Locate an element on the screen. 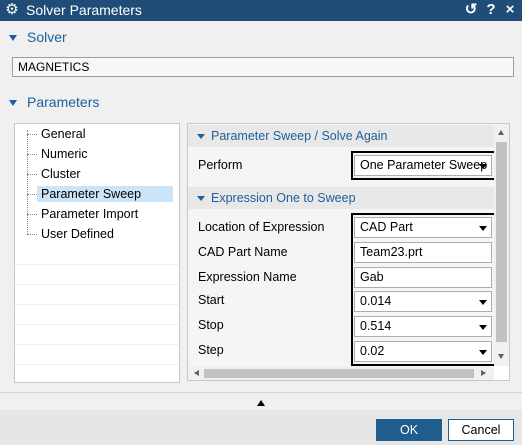  step-label: Step is located at coordinates (211, 350).